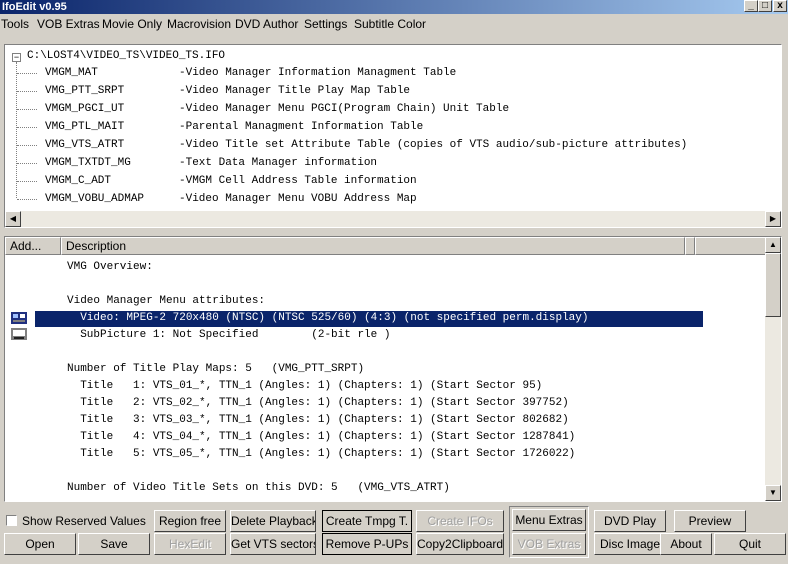 This screenshot has height=564, width=788. I want to click on dvd-play-button: DVD Play, so click(630, 521).